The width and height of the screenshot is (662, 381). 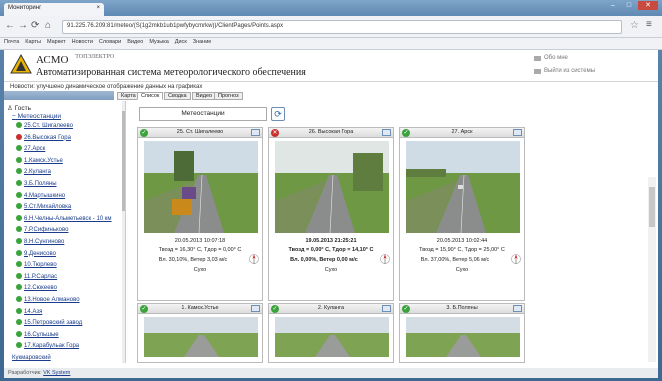 I want to click on bookmark-item: Почта, so click(x=11, y=43).